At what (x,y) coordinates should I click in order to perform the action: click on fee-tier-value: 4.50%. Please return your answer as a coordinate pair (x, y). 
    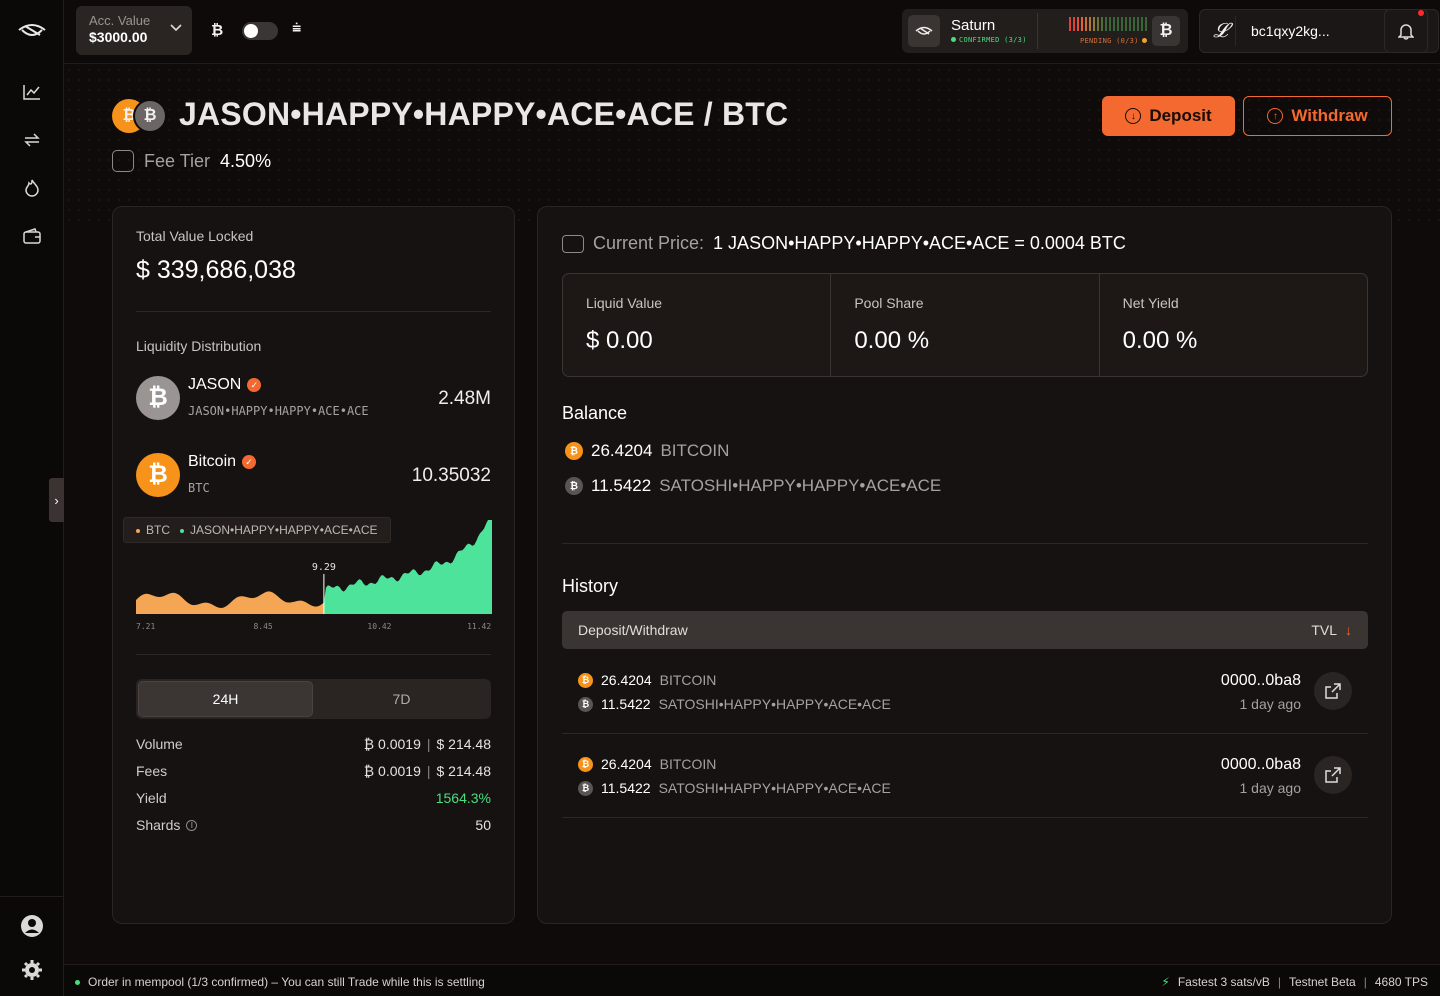
    Looking at the image, I should click on (246, 160).